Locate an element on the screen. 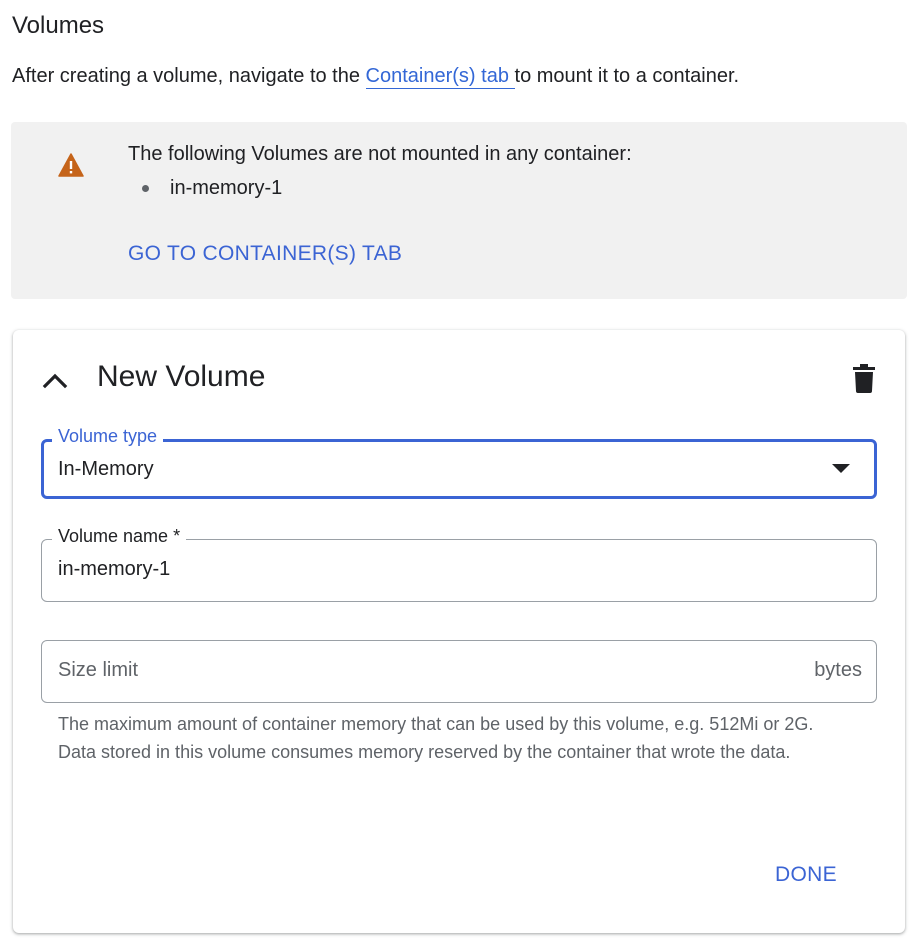 The image size is (920, 952). done-button: DONE is located at coordinates (806, 875).